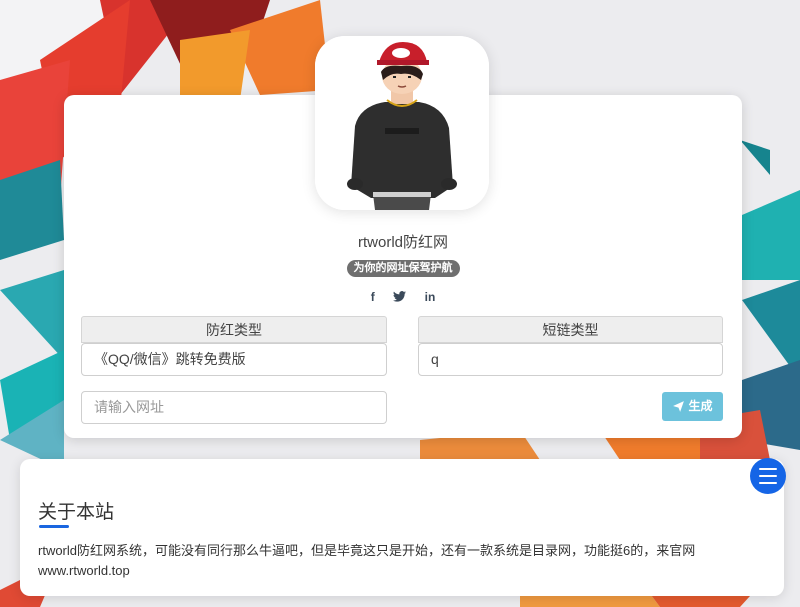 This screenshot has width=800, height=607. Describe the element at coordinates (570, 329) in the screenshot. I see `link-type-header: 短链类型` at that location.